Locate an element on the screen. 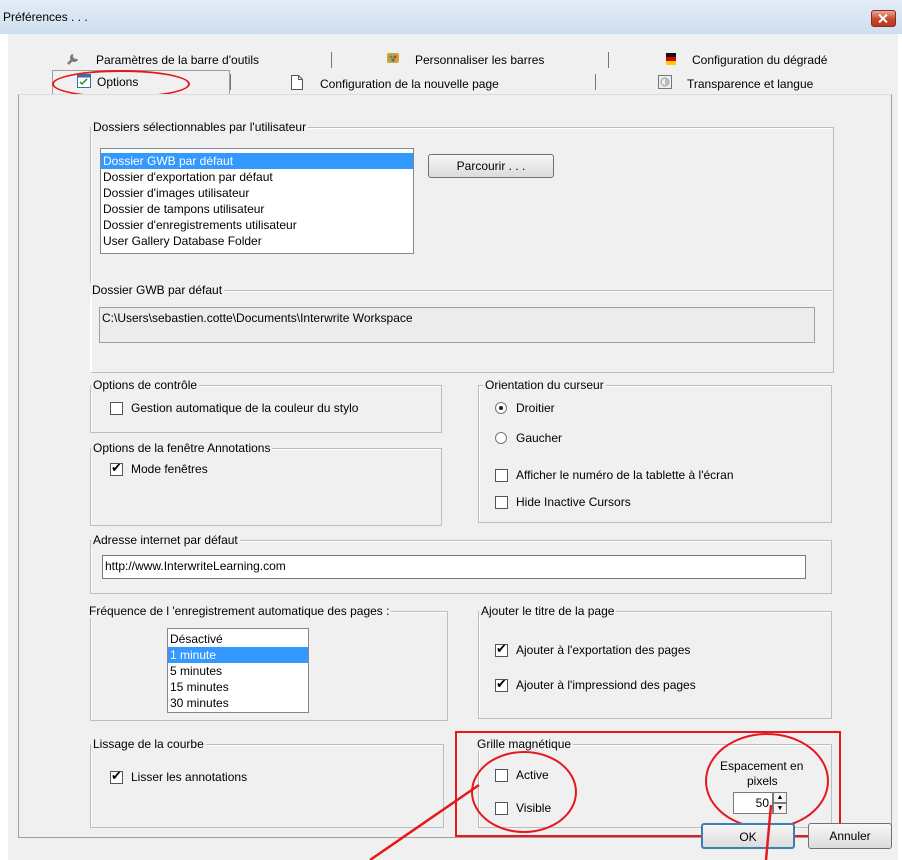  add-to-export-checkbox: ✔ is located at coordinates (501, 649).